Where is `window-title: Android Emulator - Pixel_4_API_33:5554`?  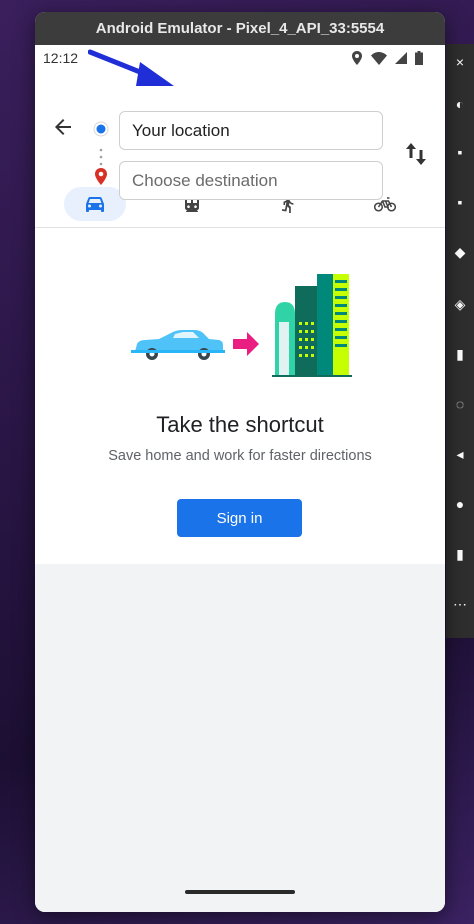 window-title: Android Emulator - Pixel_4_API_33:5554 is located at coordinates (240, 28).